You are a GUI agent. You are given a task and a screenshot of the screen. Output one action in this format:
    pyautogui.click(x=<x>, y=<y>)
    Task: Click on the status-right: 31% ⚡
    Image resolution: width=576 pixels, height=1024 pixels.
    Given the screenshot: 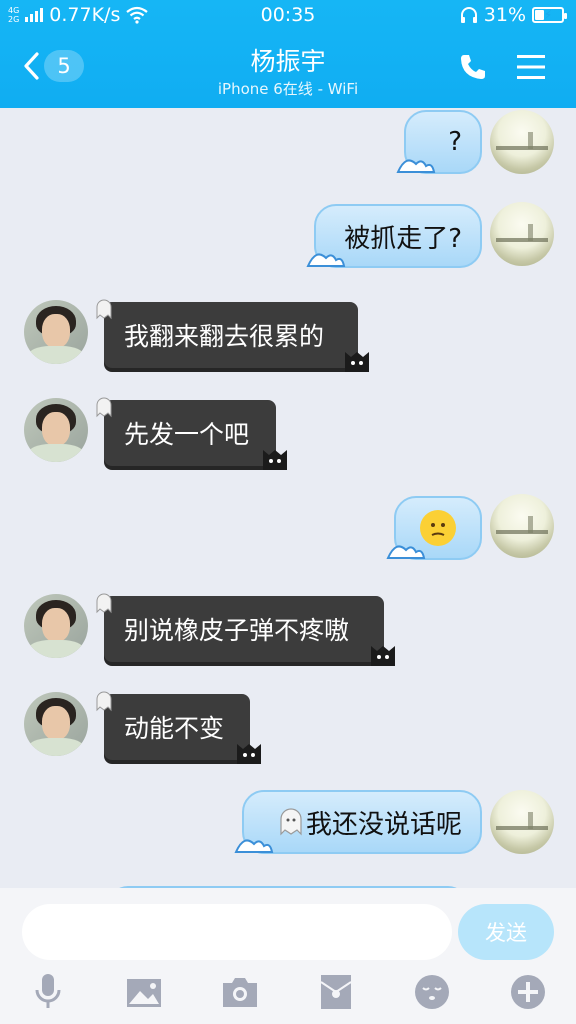 What is the action you would take?
    pyautogui.click(x=513, y=15)
    